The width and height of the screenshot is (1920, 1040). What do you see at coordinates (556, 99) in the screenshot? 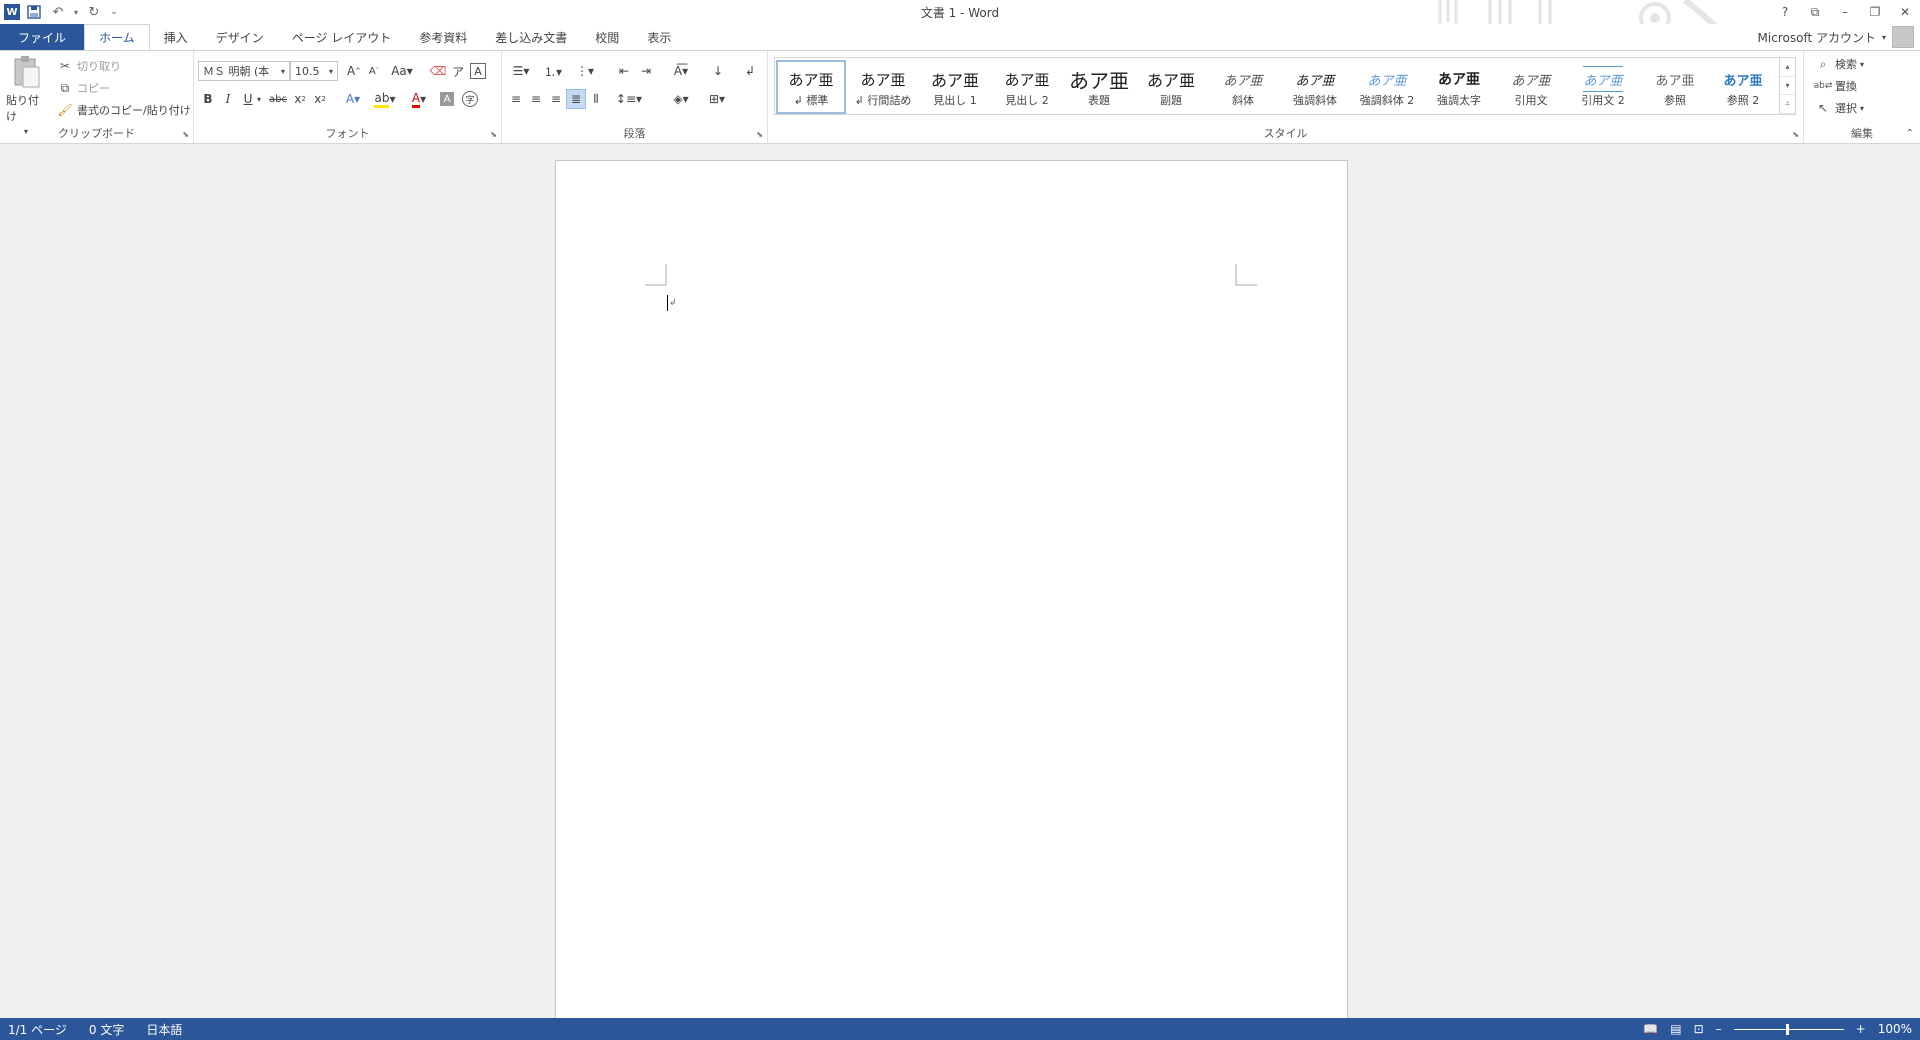
I see `align-right-icon: ≡` at bounding box center [556, 99].